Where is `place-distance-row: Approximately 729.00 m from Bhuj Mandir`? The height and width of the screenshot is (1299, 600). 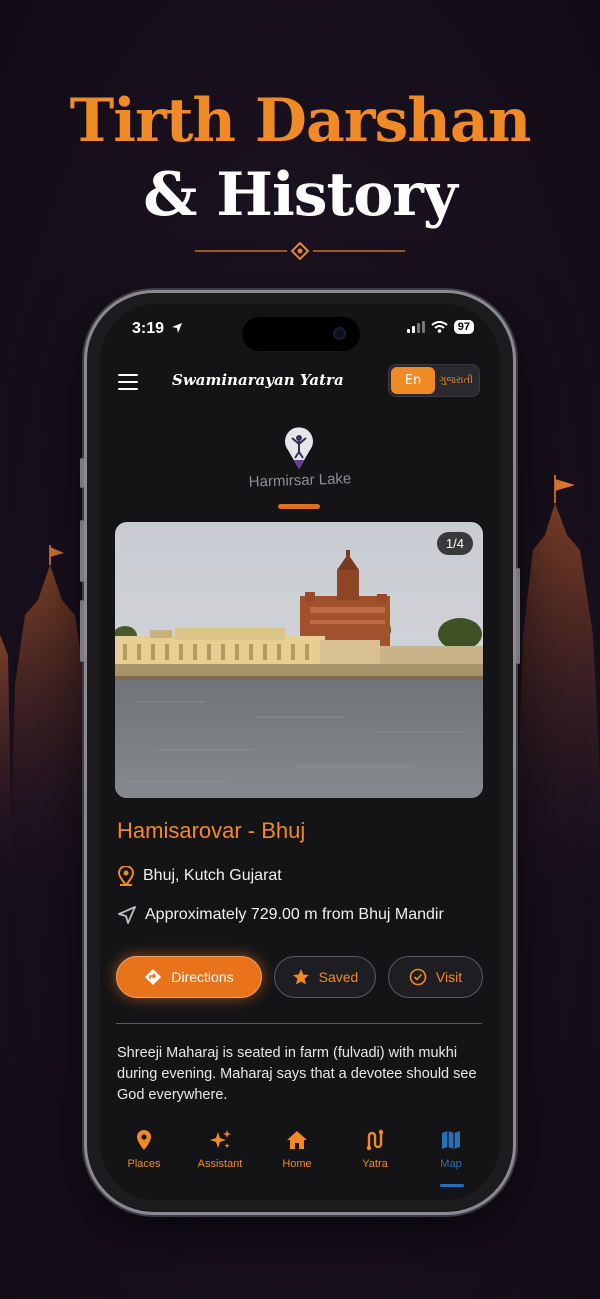 place-distance-row: Approximately 729.00 m from Bhuj Mandir is located at coordinates (280, 915).